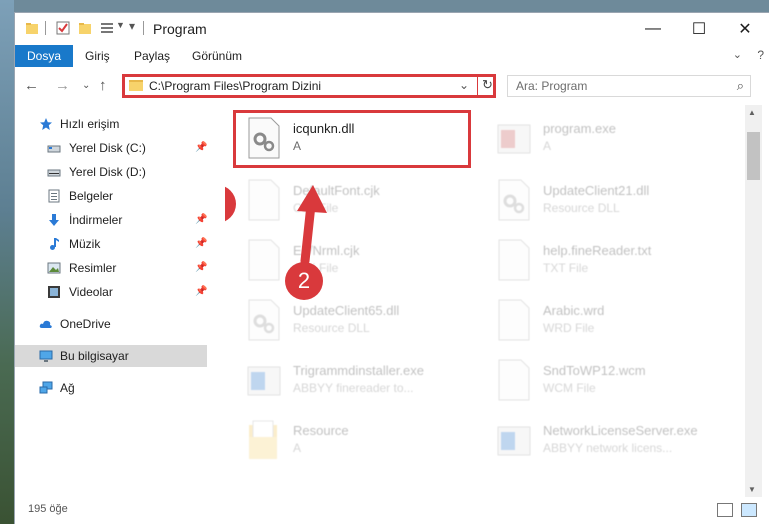 The width and height of the screenshot is (769, 524). I want to click on music-icon, so click(54, 244).